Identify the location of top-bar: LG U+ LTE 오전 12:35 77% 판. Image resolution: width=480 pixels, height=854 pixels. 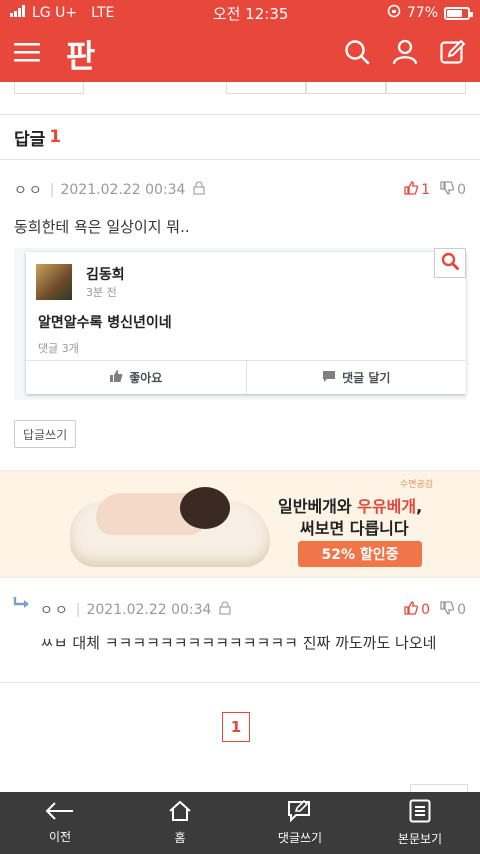
(240, 41).